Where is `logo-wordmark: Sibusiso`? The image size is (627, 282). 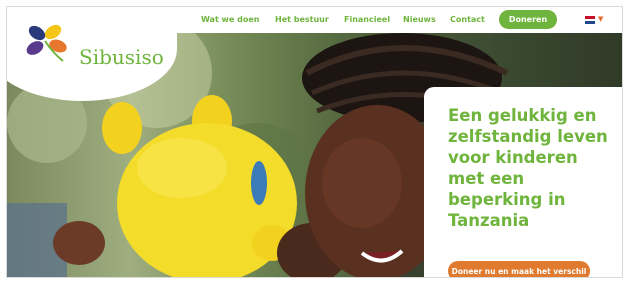
logo-wordmark: Sibusiso is located at coordinates (121, 57).